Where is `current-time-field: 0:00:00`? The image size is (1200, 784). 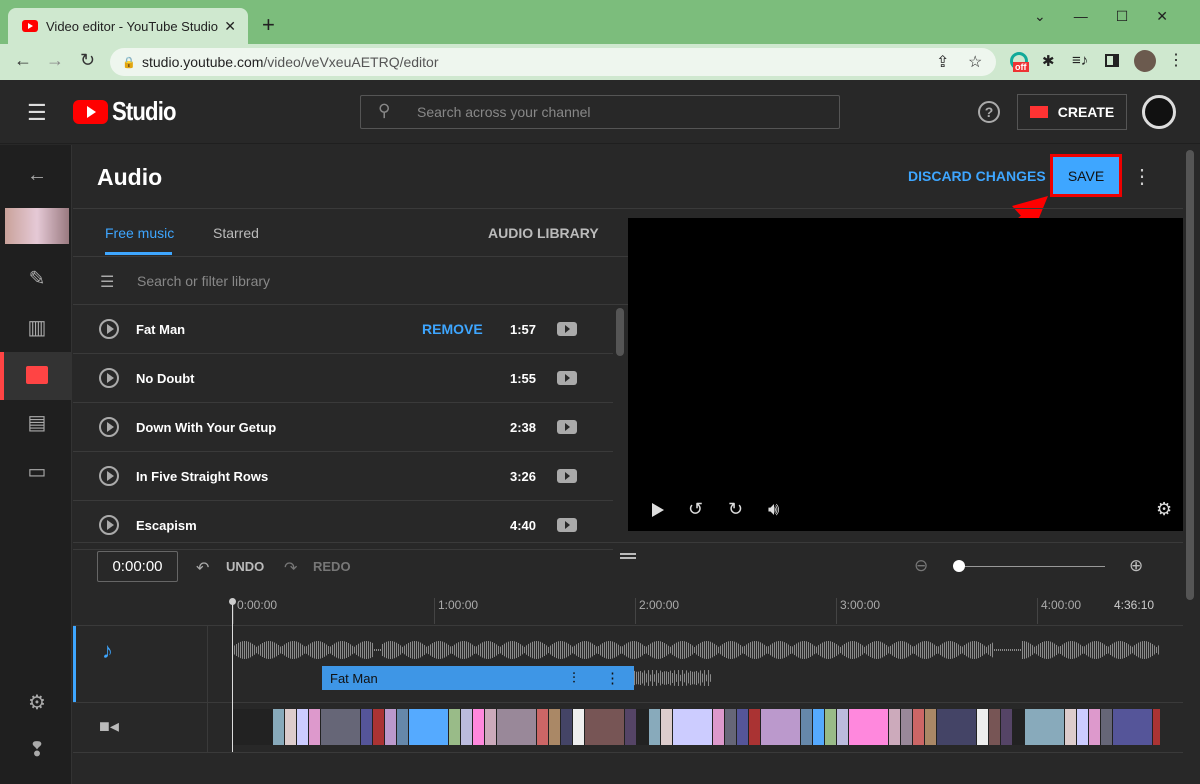 current-time-field: 0:00:00 is located at coordinates (137, 566).